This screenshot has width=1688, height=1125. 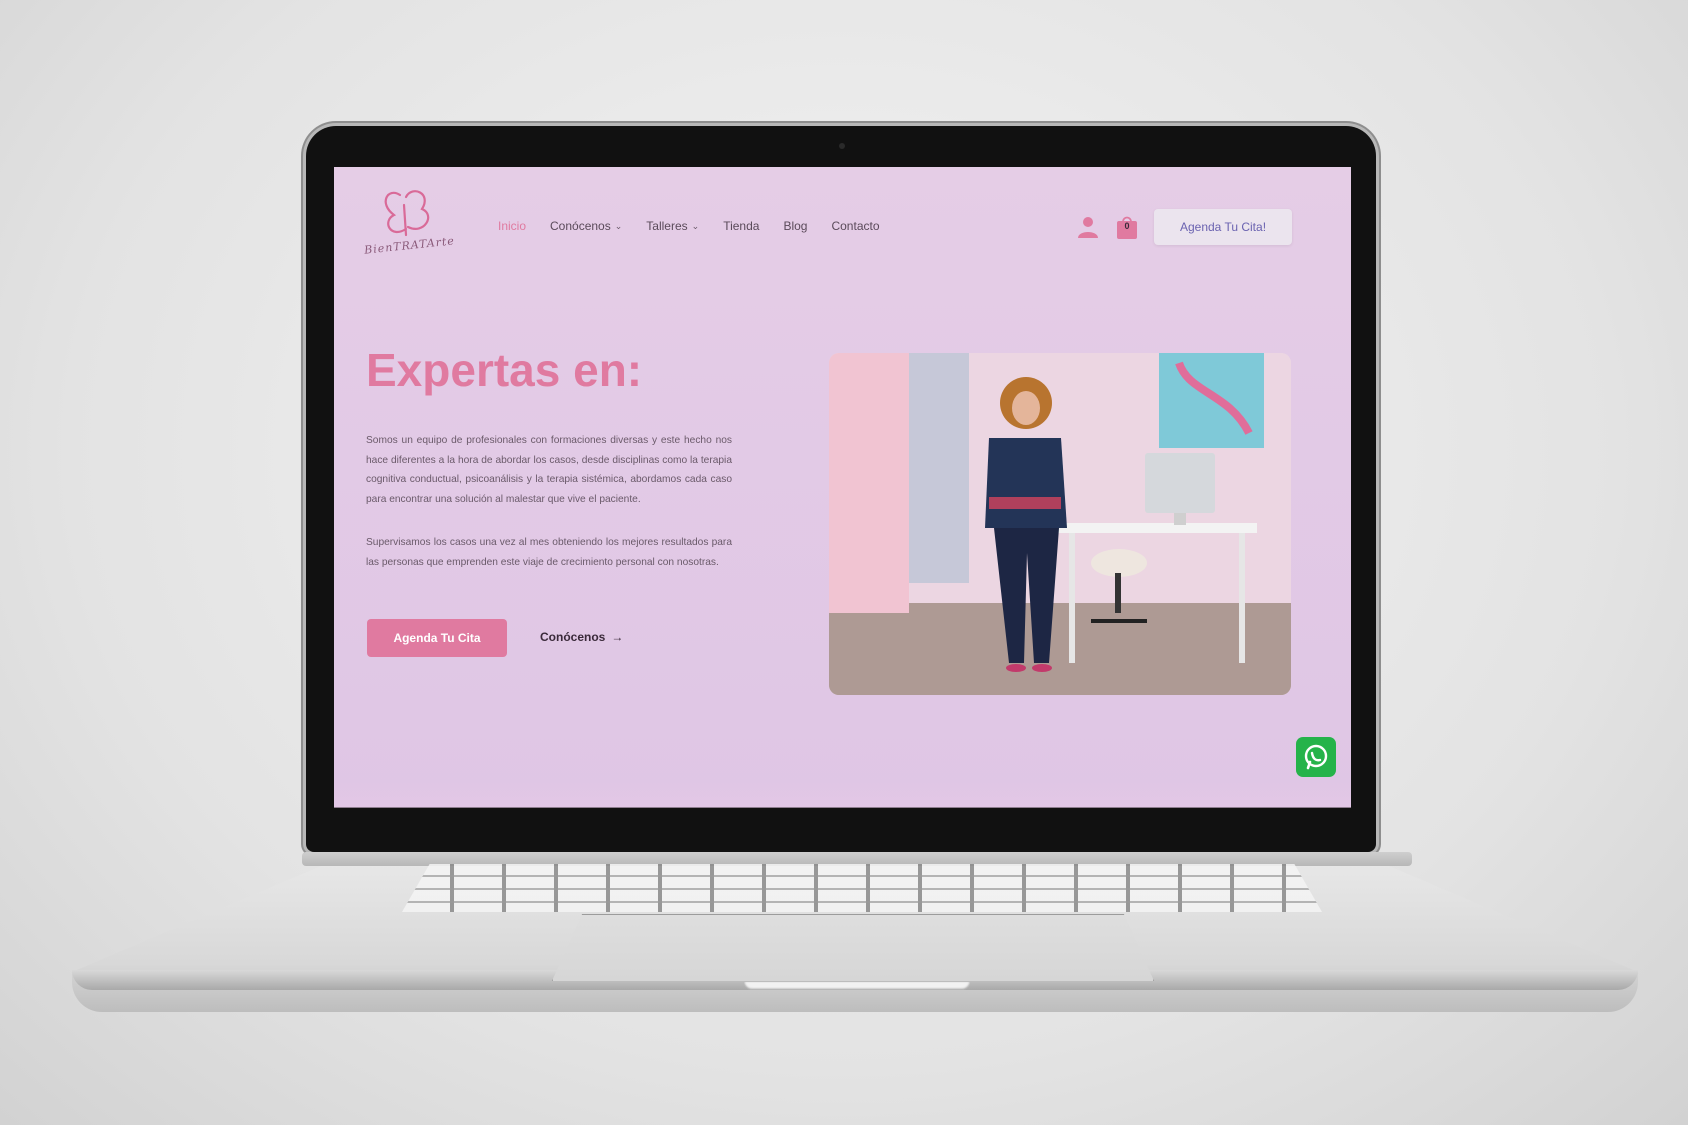 I want to click on laptop-base, so click(x=855, y=932).